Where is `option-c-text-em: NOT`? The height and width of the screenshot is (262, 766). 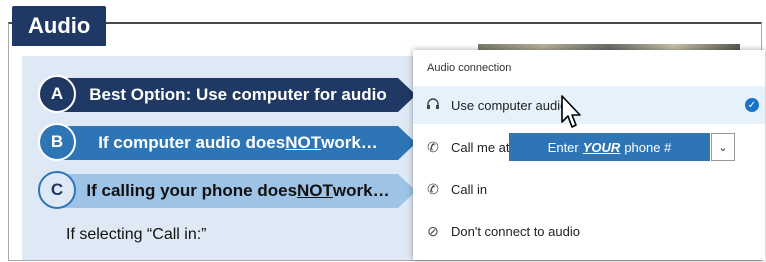 option-c-text-em: NOT is located at coordinates (315, 190).